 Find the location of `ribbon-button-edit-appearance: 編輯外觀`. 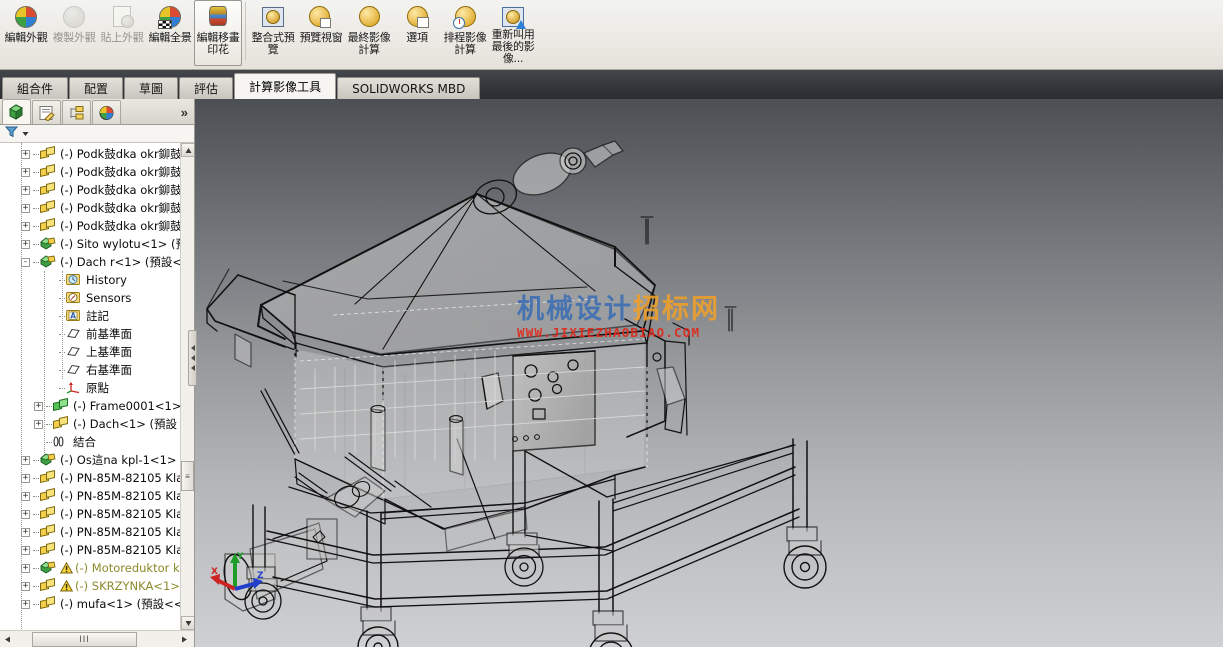

ribbon-button-edit-appearance: 編輯外觀 is located at coordinates (26, 33).